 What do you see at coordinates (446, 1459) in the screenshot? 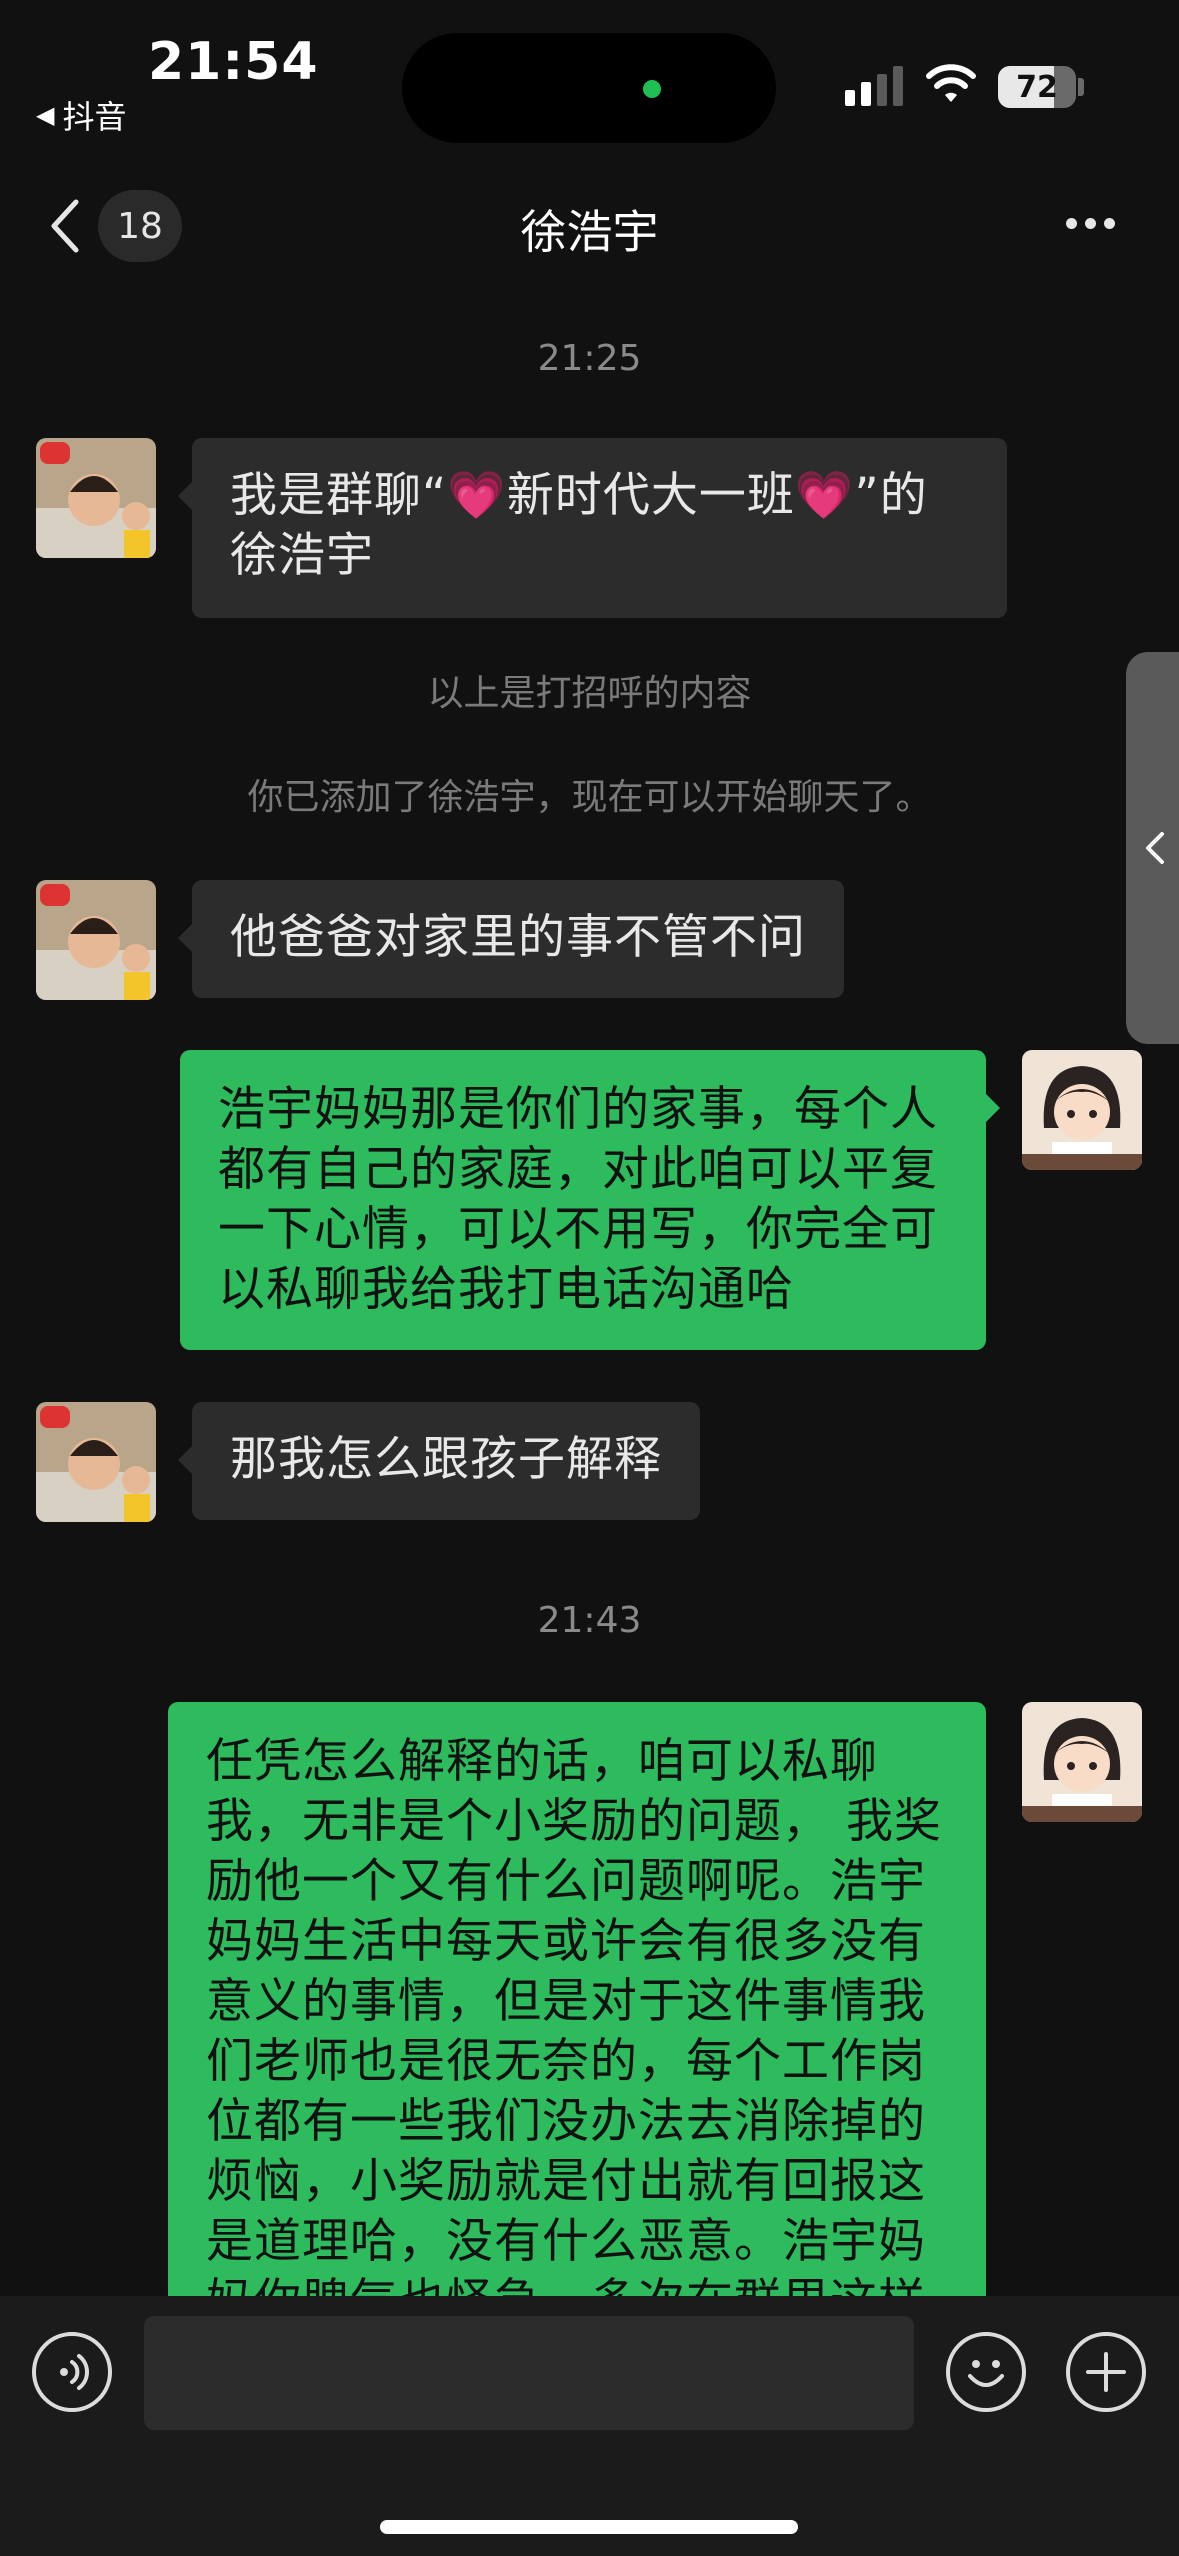
I see `message-text: 那我怎么跟孩子解释` at bounding box center [446, 1459].